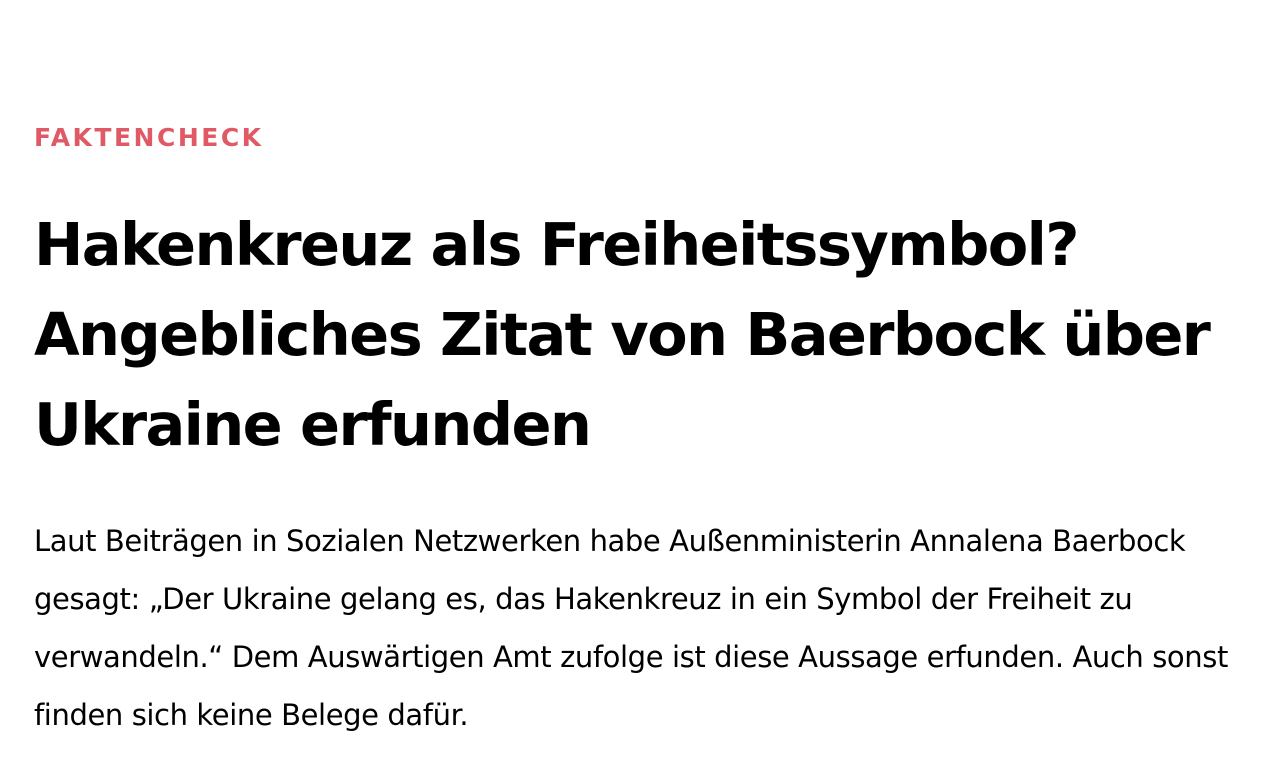  I want to click on kicker-label: FAKTENCHECK, so click(149, 137).